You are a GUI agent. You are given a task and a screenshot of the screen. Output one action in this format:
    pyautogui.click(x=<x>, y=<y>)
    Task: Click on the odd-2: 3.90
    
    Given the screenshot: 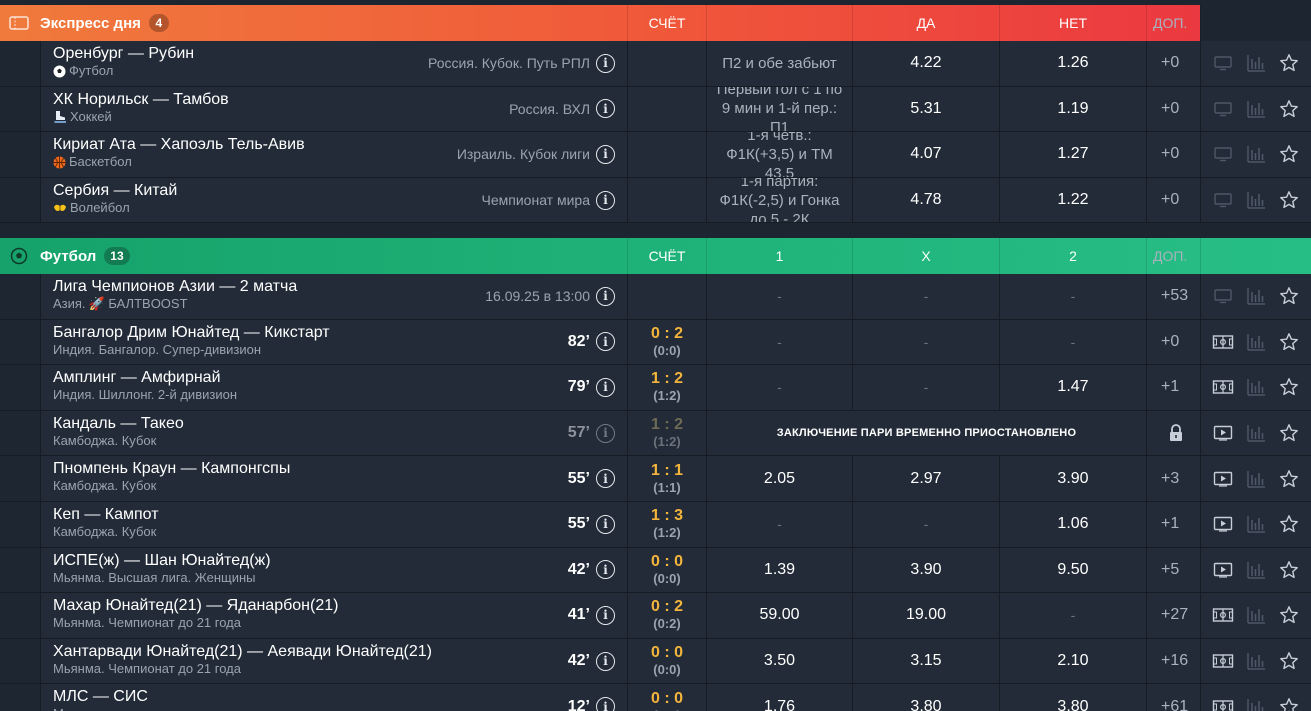 What is the action you would take?
    pyautogui.click(x=1072, y=478)
    